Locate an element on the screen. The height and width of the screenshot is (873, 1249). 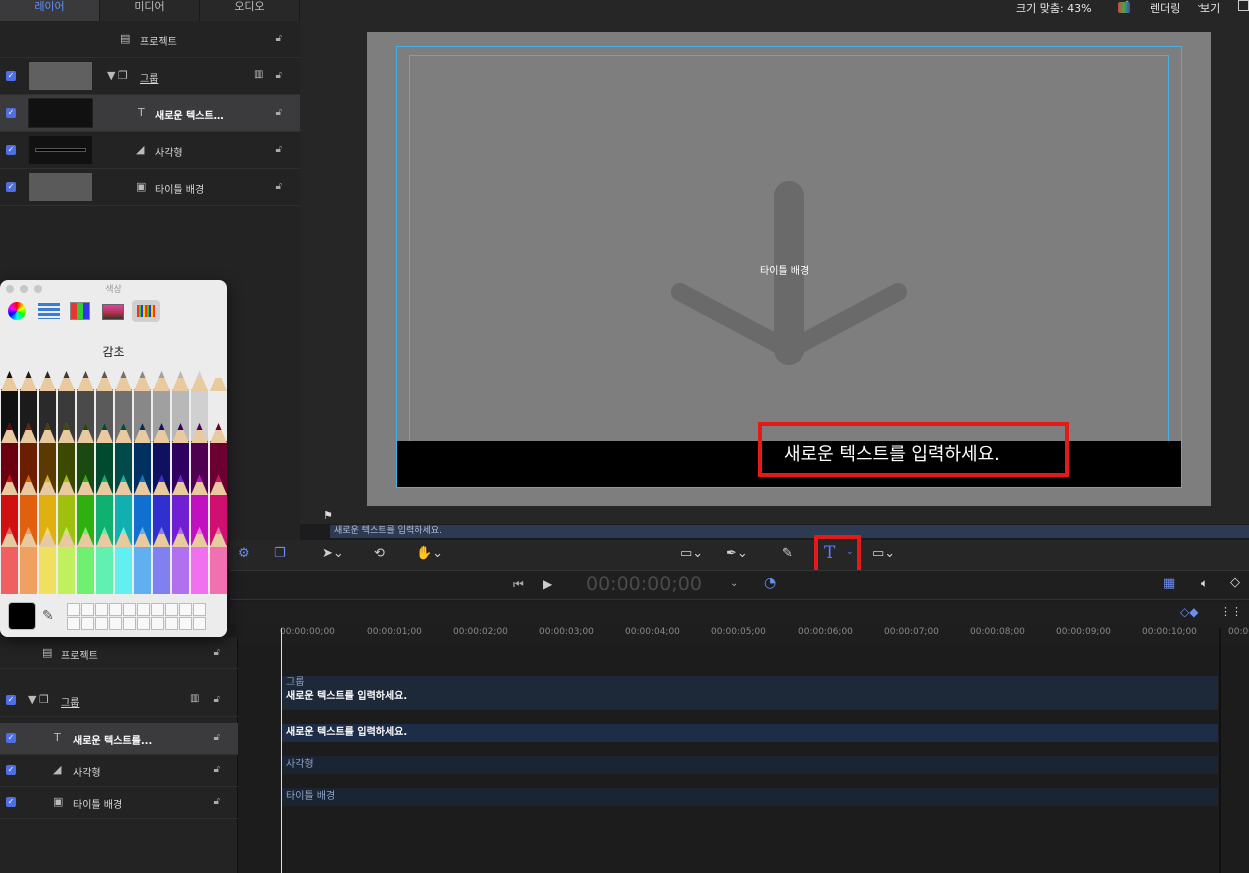
snapping-icon: ⋮⋮ is located at coordinates (1231, 611).